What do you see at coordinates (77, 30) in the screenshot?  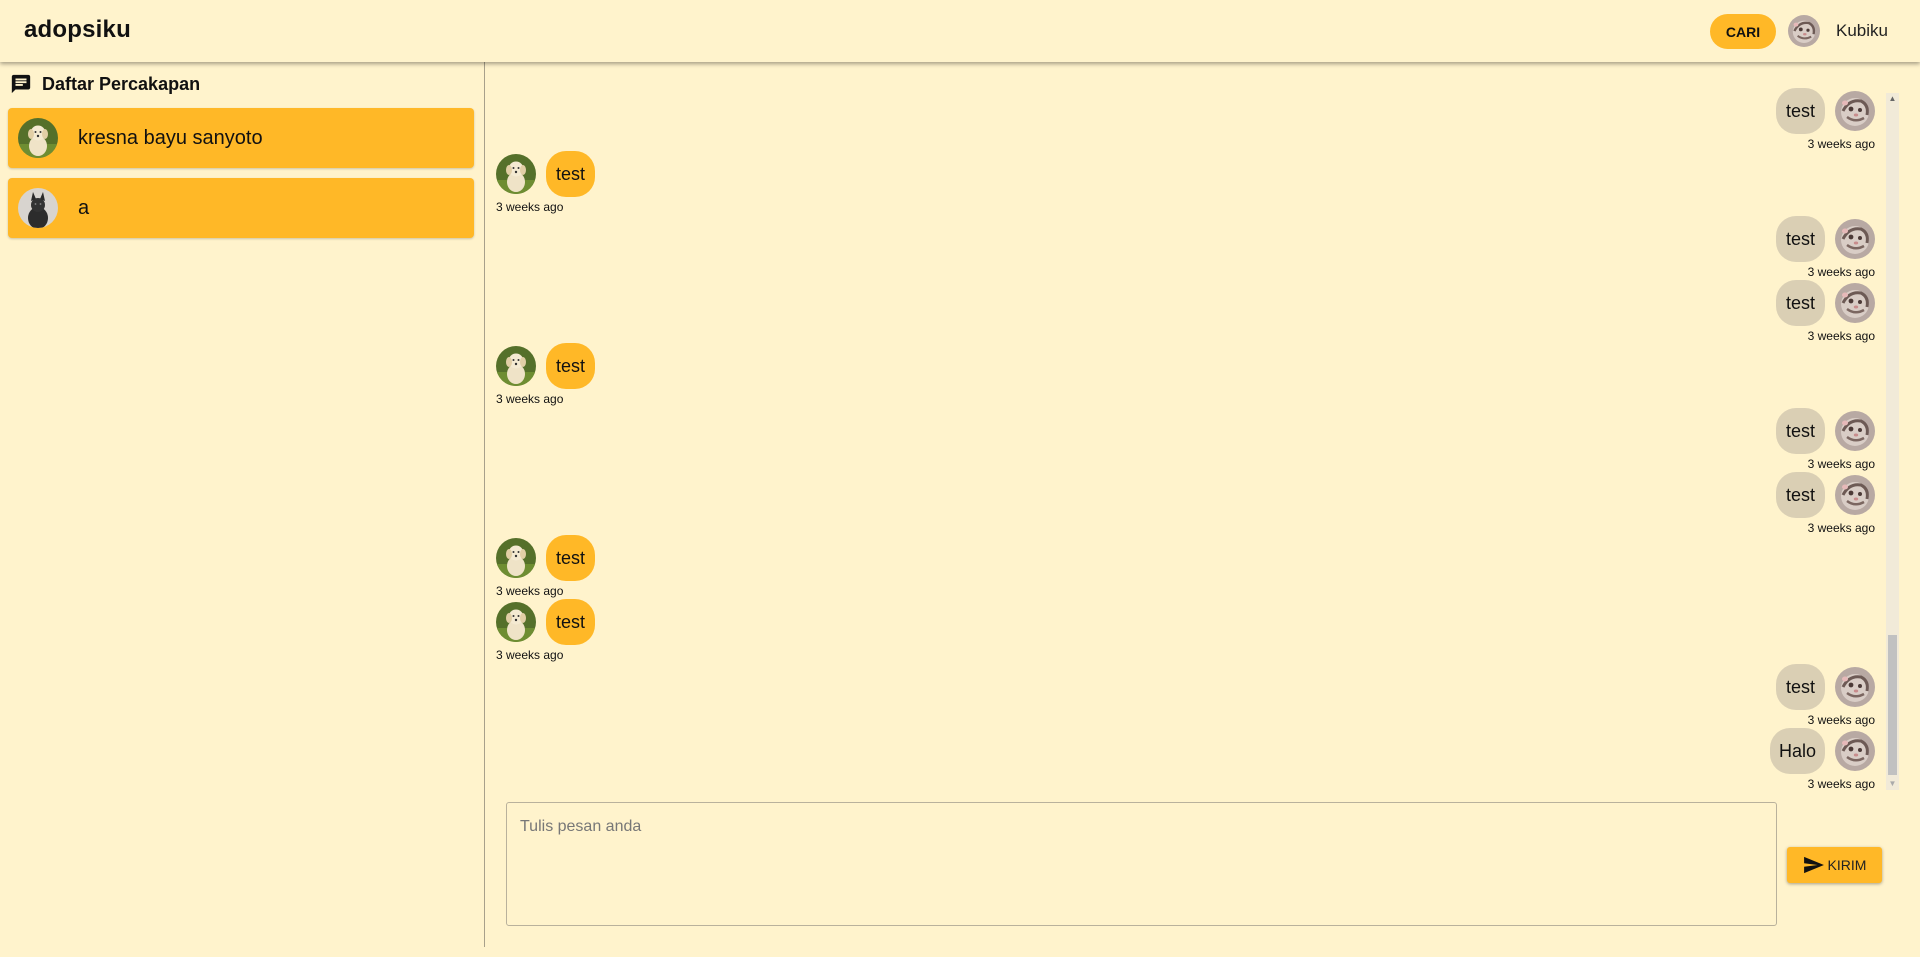 I see `brand-logo: adopsiku` at bounding box center [77, 30].